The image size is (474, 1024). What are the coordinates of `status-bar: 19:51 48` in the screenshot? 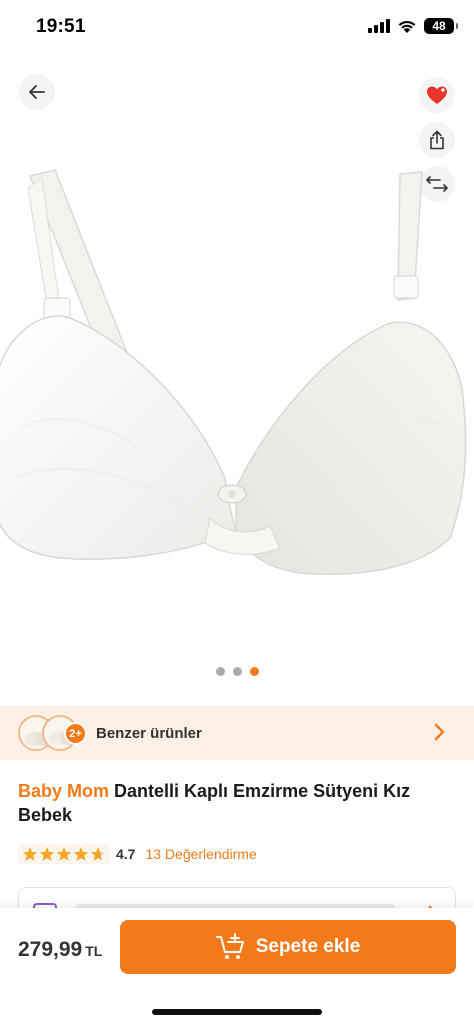 It's located at (237, 29).